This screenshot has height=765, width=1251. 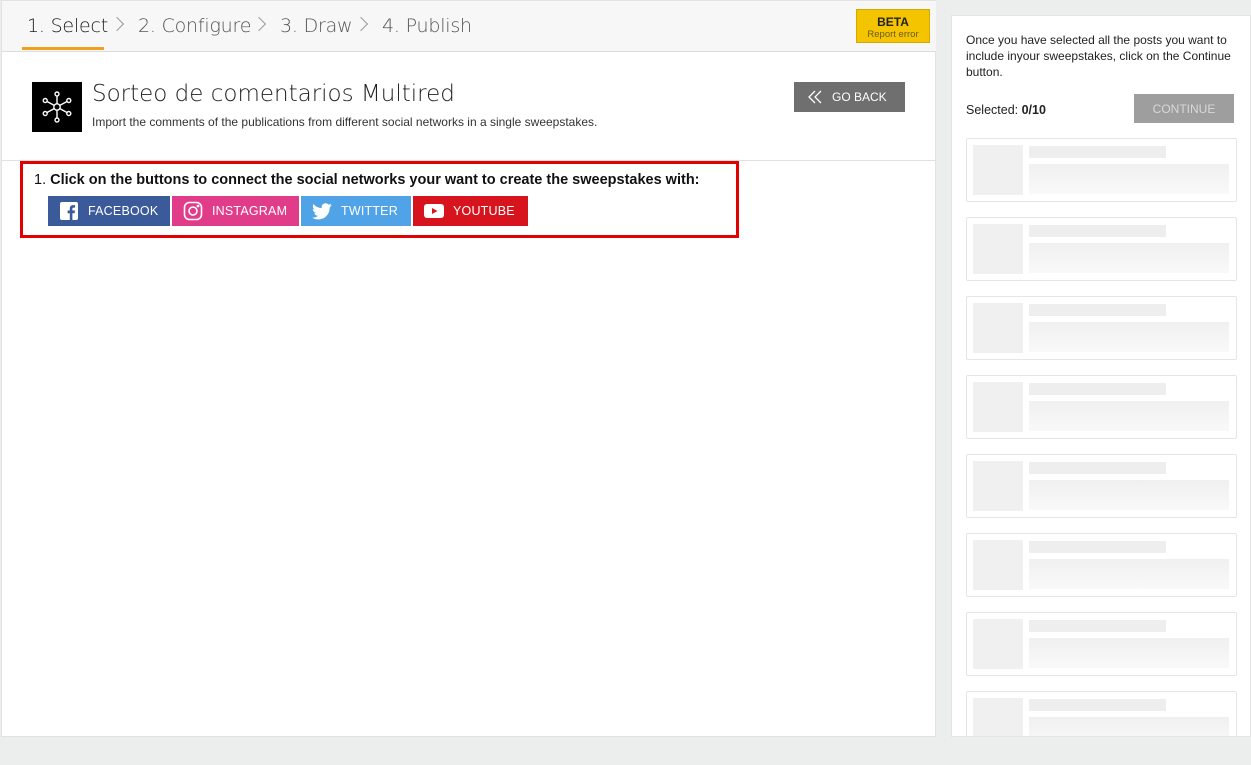 What do you see at coordinates (123, 211) in the screenshot?
I see `facebook-label: FACEBOOK` at bounding box center [123, 211].